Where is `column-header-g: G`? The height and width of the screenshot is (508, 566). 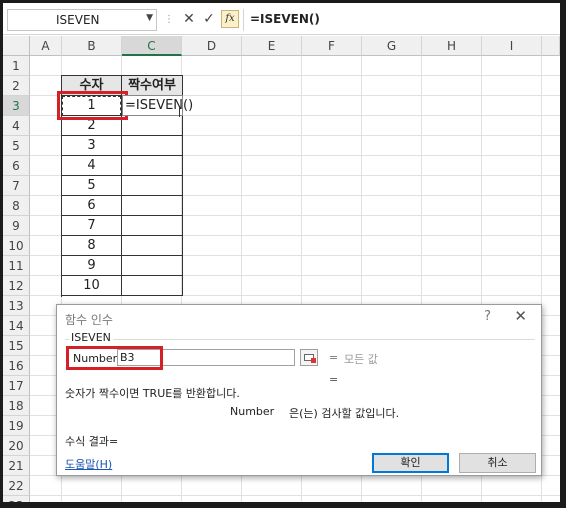
column-header-g: G is located at coordinates (392, 46).